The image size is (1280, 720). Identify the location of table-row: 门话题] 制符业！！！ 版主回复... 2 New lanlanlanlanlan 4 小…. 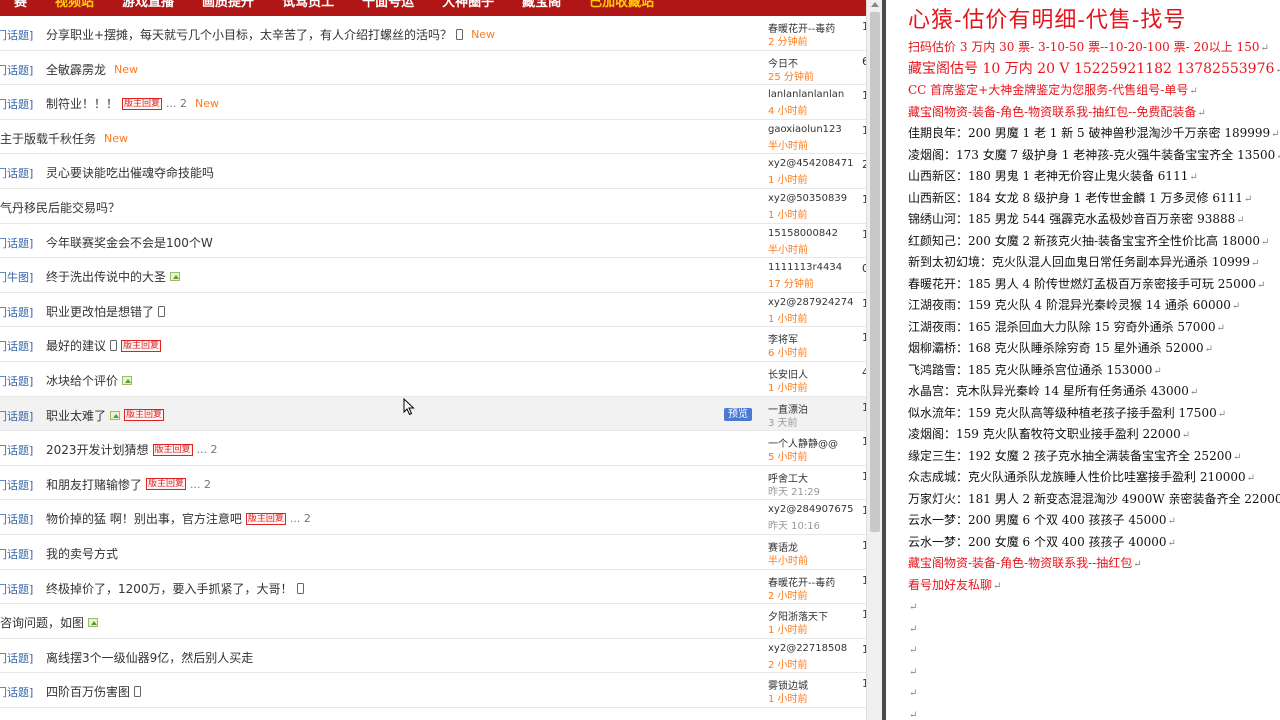
(433, 102).